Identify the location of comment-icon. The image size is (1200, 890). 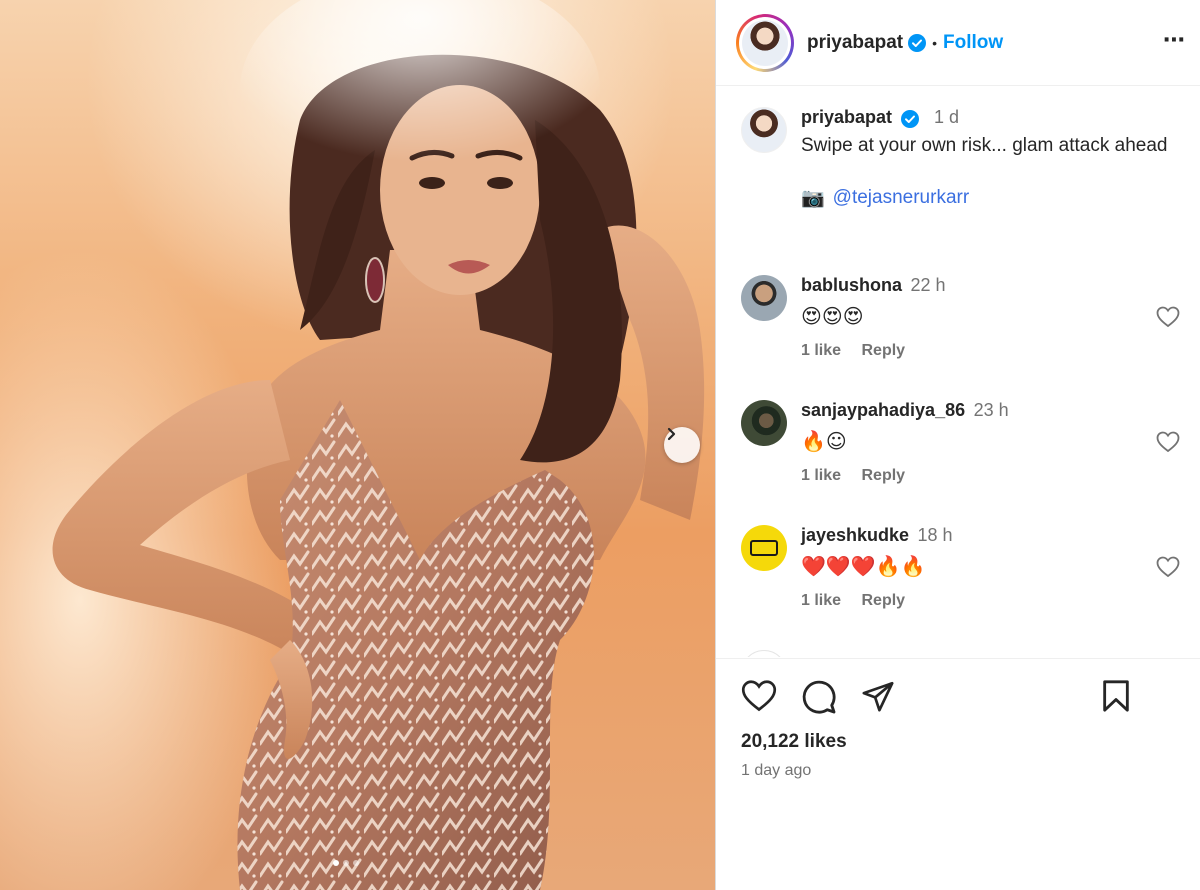
(819, 697).